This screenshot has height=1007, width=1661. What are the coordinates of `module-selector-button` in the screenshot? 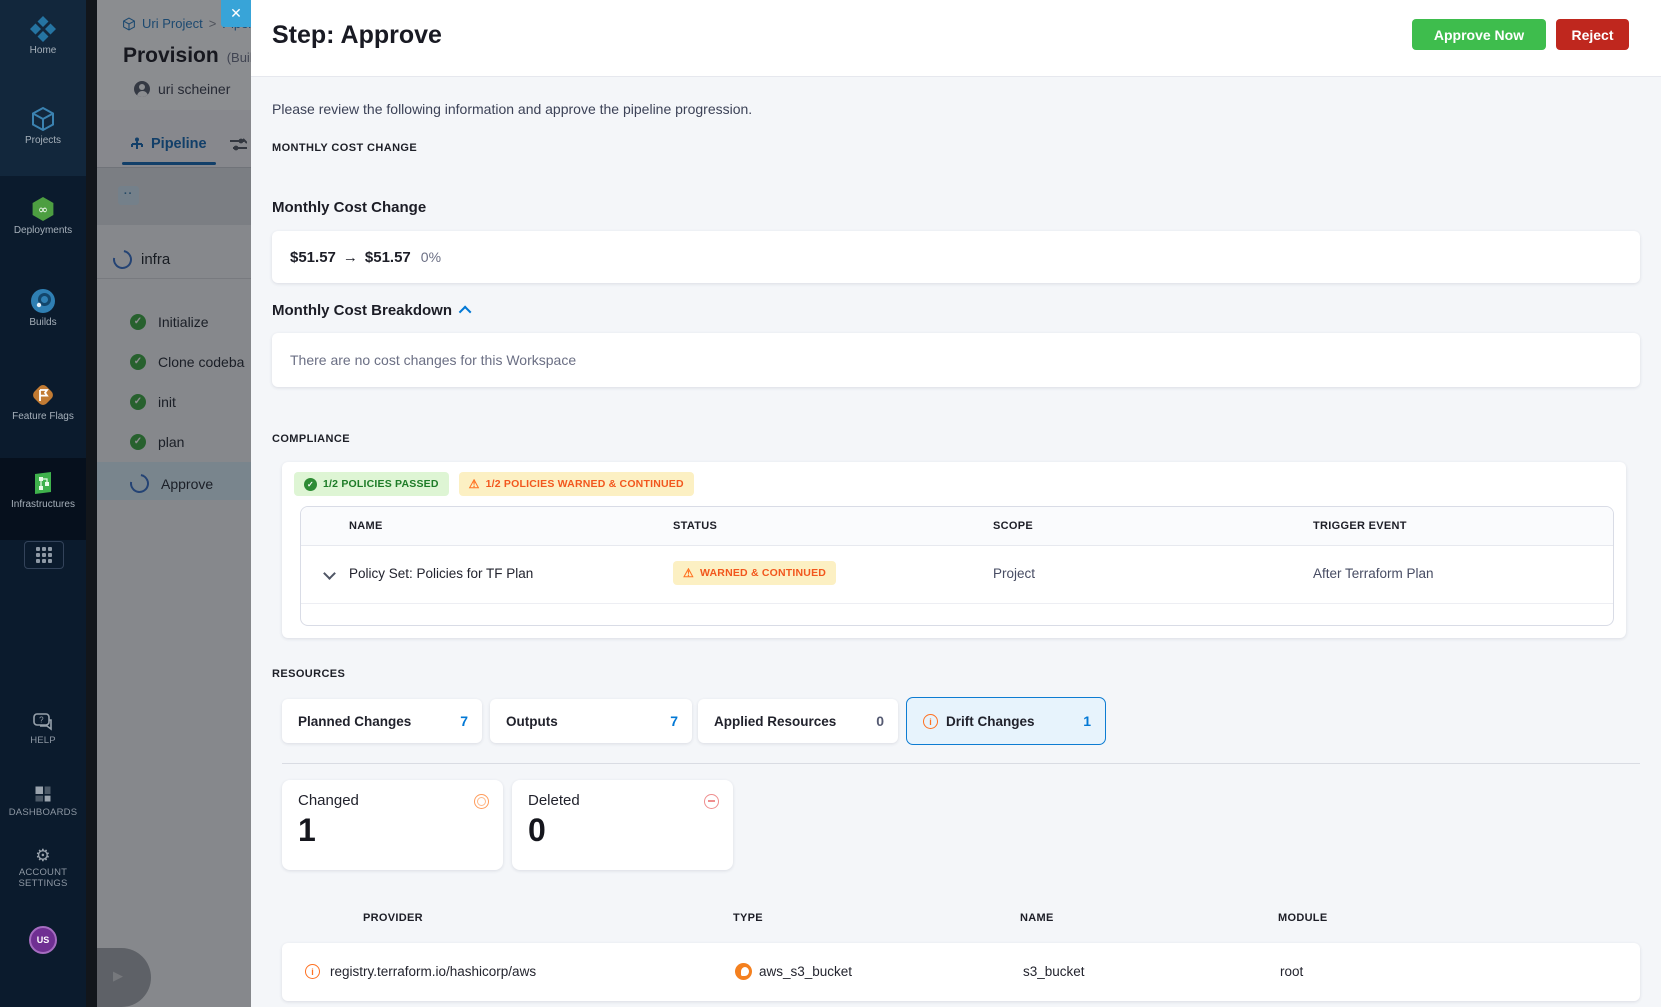 It's located at (44, 555).